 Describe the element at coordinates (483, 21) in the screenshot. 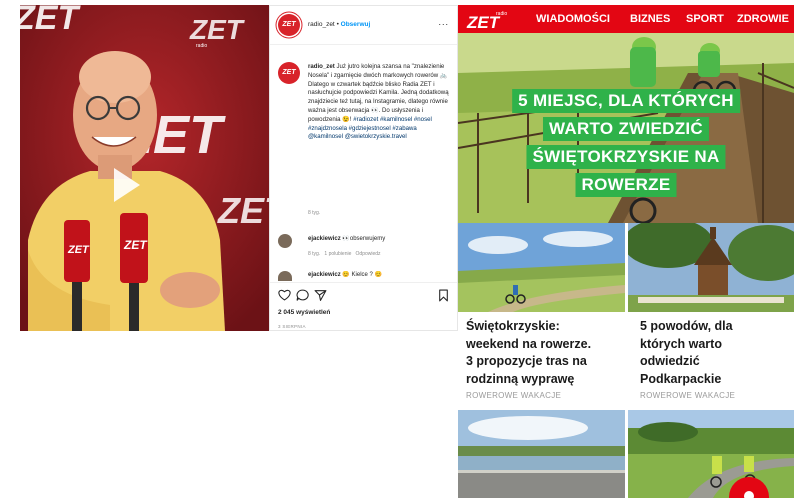

I see `logo-text: ZET` at that location.